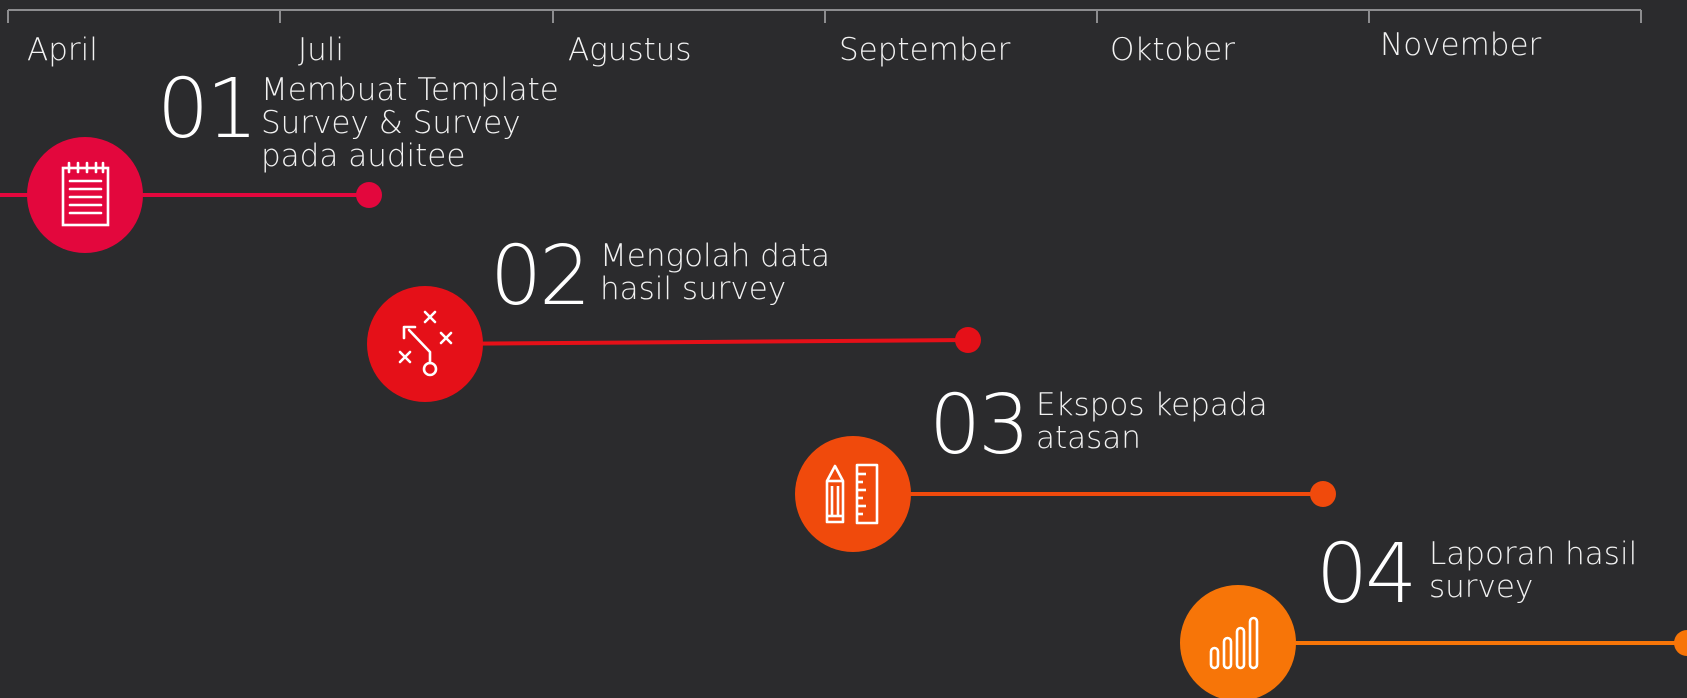 The height and width of the screenshot is (698, 1687). I want to click on month-label-september: September, so click(925, 50).